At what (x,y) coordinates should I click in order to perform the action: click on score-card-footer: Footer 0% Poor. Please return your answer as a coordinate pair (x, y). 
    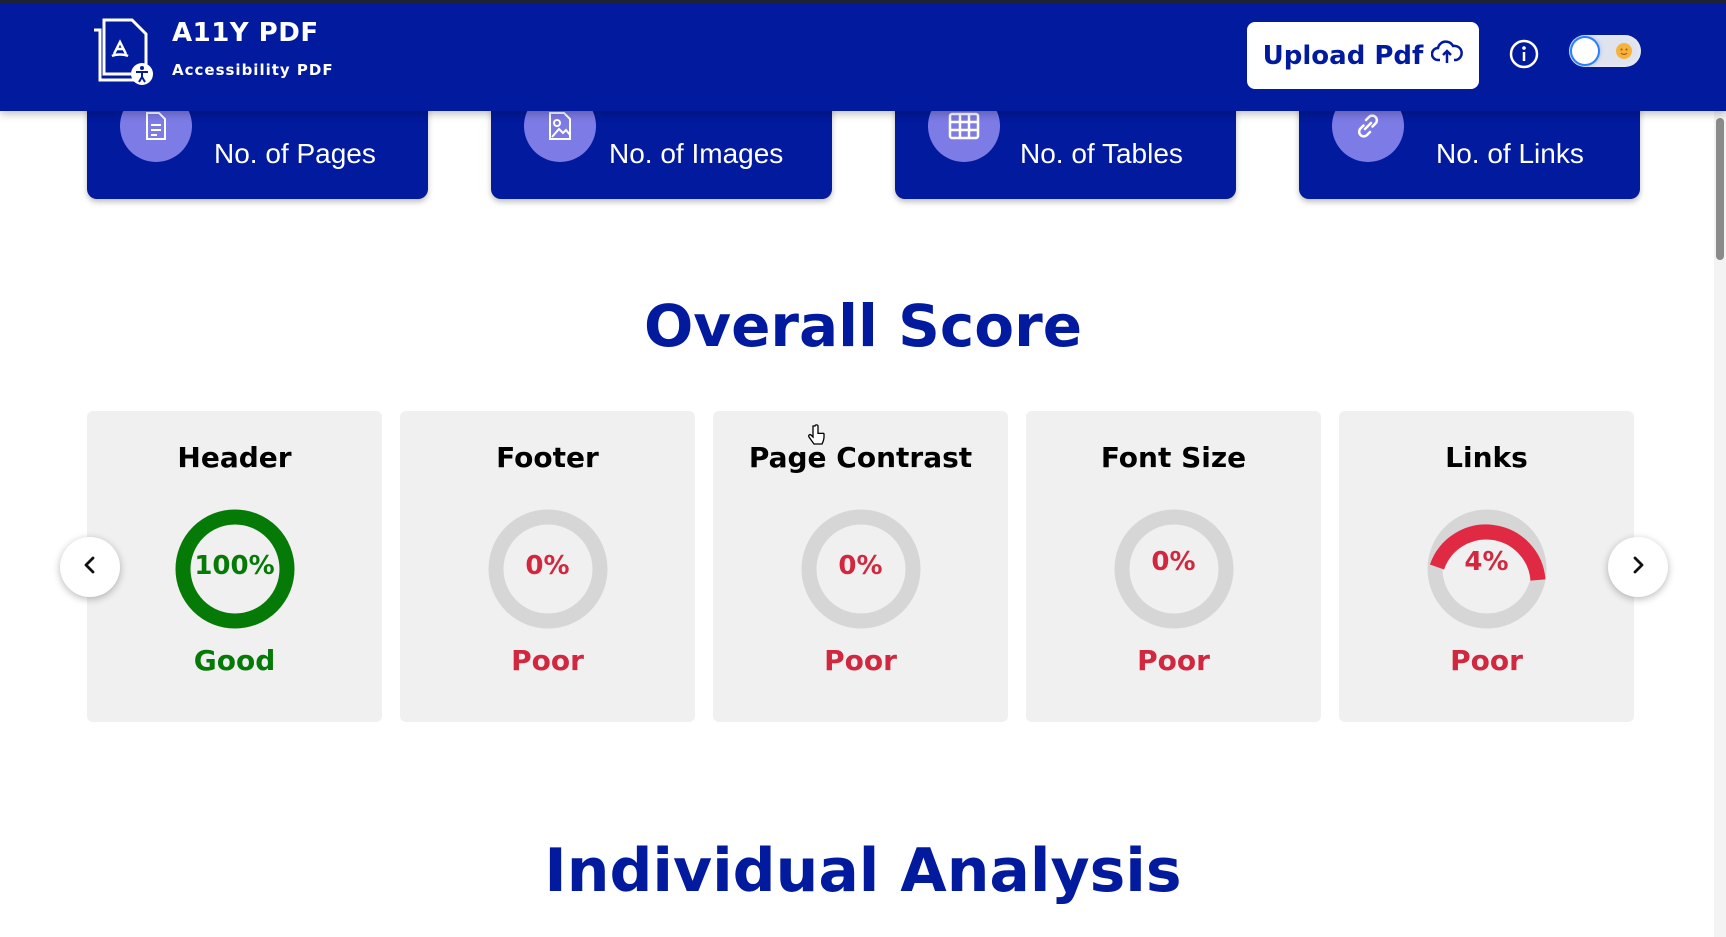
    Looking at the image, I should click on (547, 566).